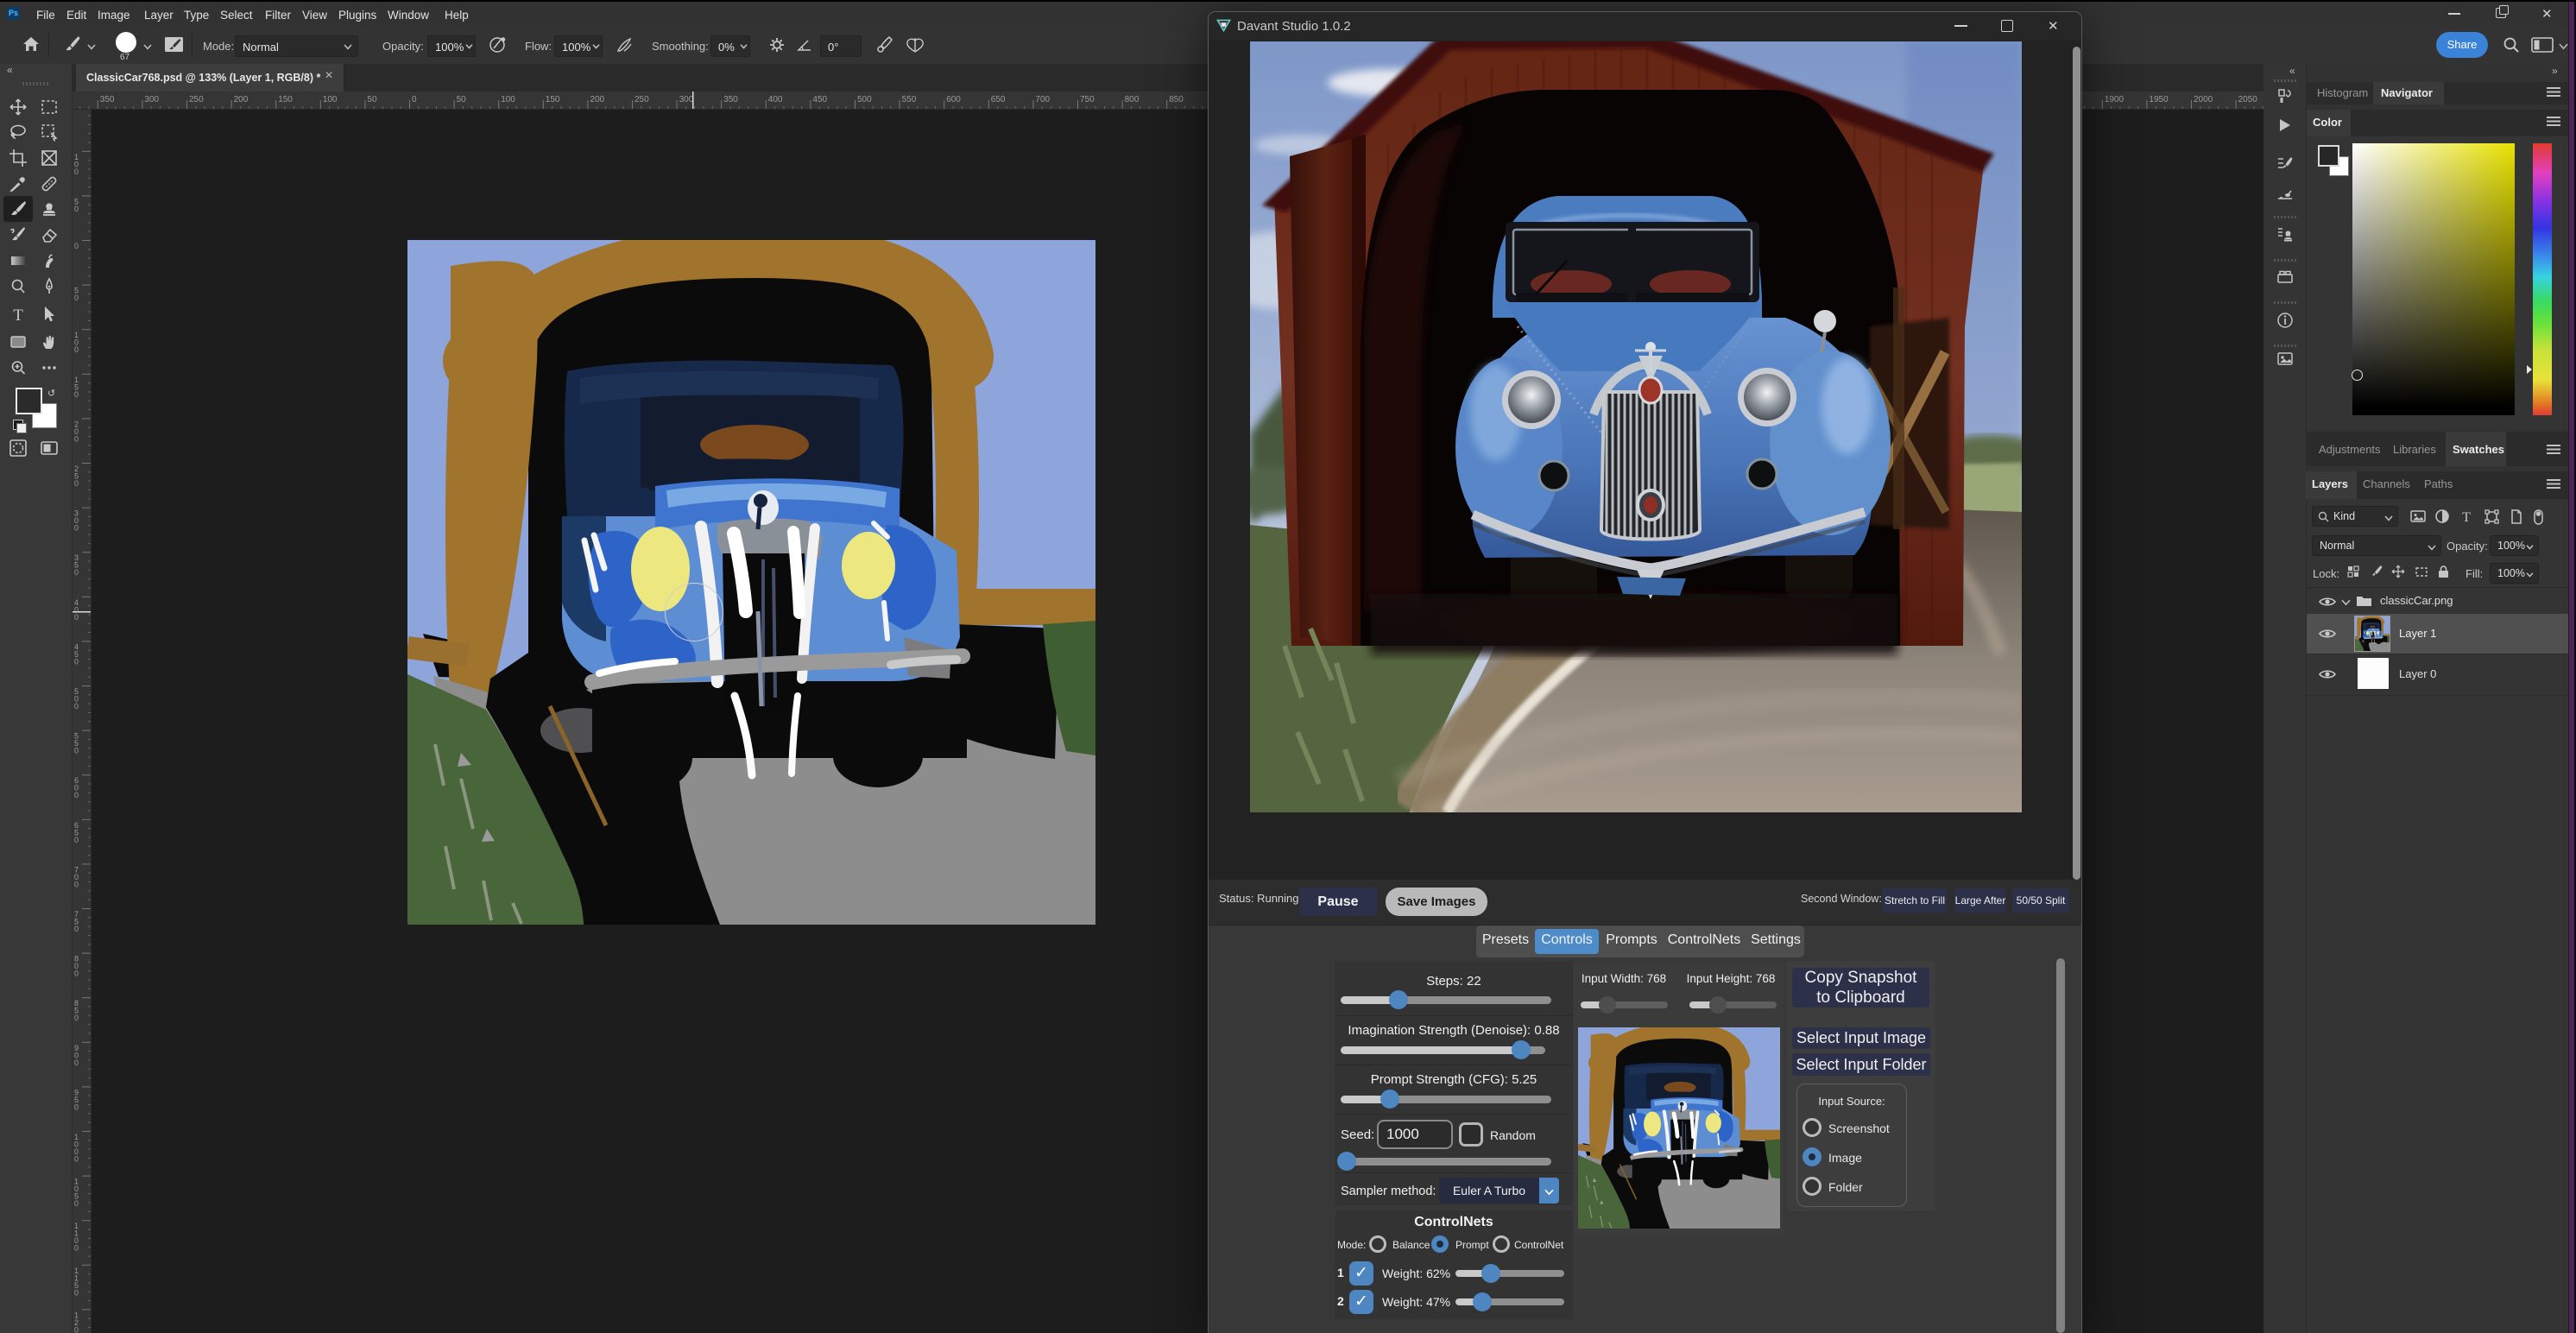 This screenshot has width=2576, height=1333. I want to click on svg-text: 2000, so click(2203, 100).